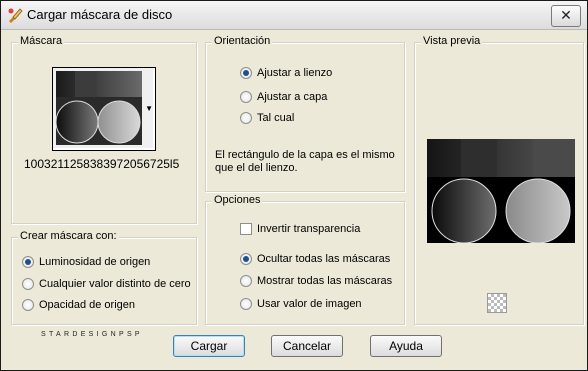  I want to click on radio-label: Cualquier valor distinto de cero, so click(115, 284).